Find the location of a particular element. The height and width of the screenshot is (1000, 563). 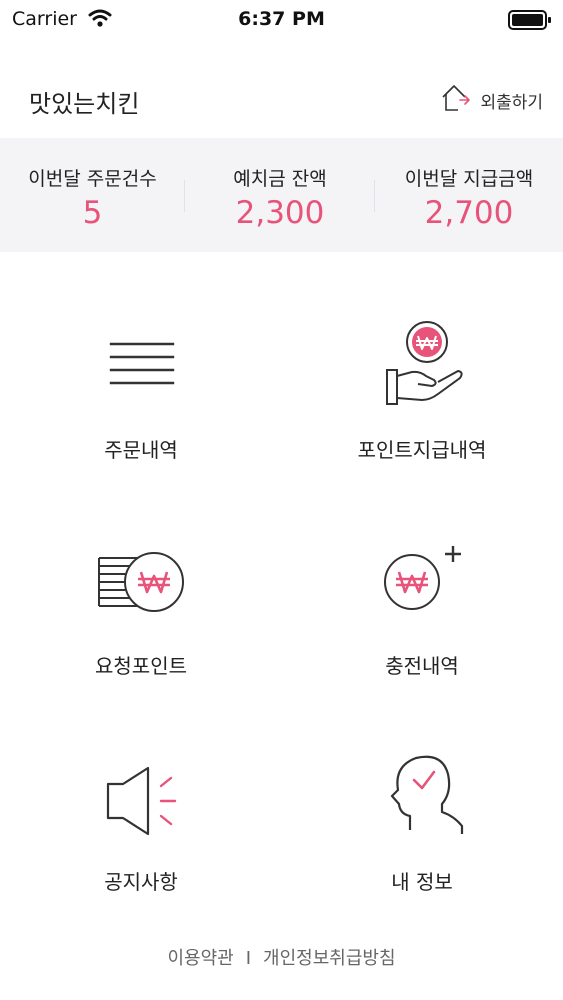

menu-label: 내 정보 is located at coordinates (422, 882).